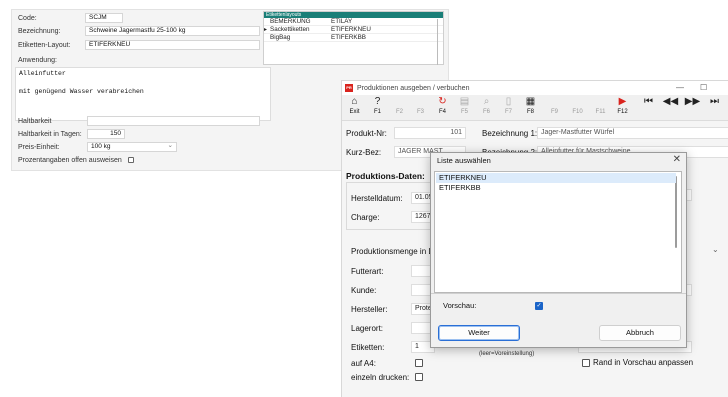 The image size is (728, 397). Describe the element at coordinates (600, 108) in the screenshot. I see `toolbar-button: F11` at that location.